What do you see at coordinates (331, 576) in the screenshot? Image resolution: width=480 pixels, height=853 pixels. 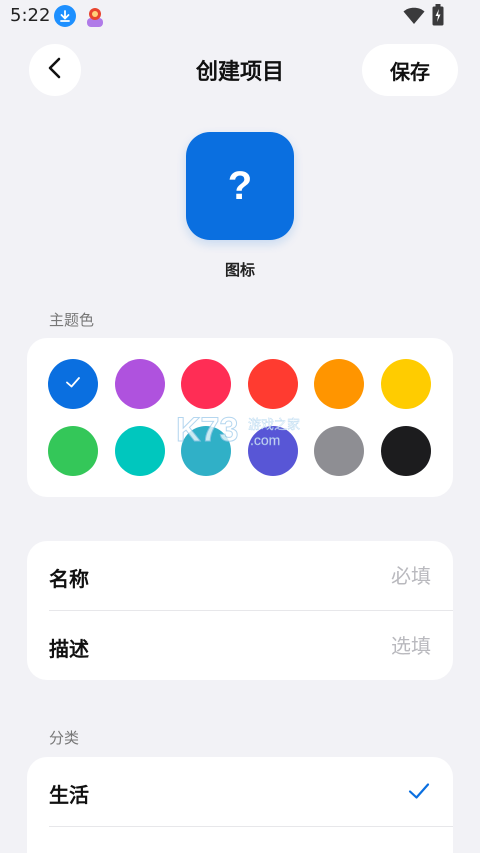 I see `name-field` at bounding box center [331, 576].